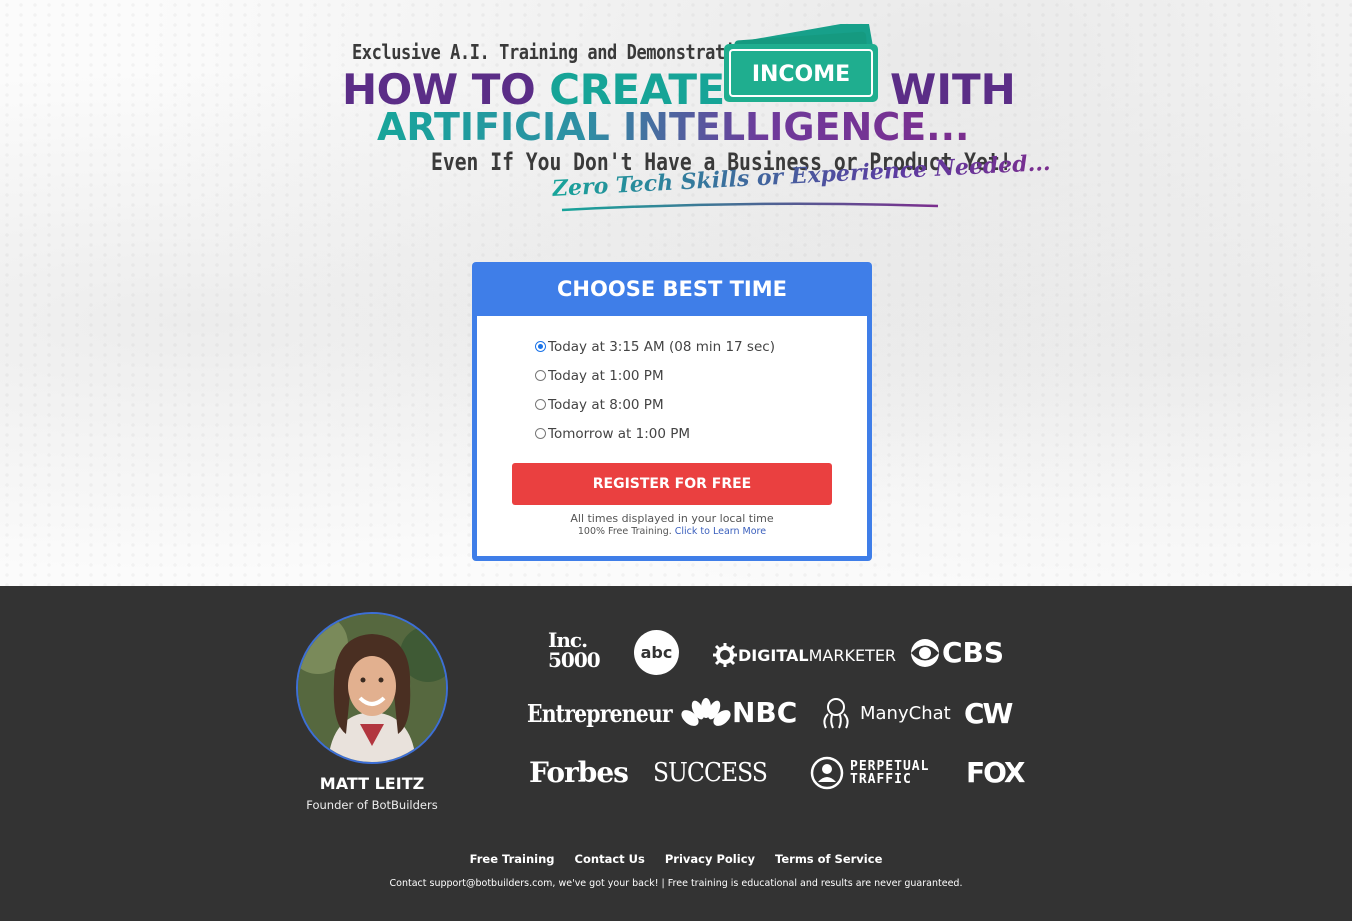 This screenshot has height=921, width=1352. What do you see at coordinates (750, 207) in the screenshot?
I see `tagline-underline` at bounding box center [750, 207].